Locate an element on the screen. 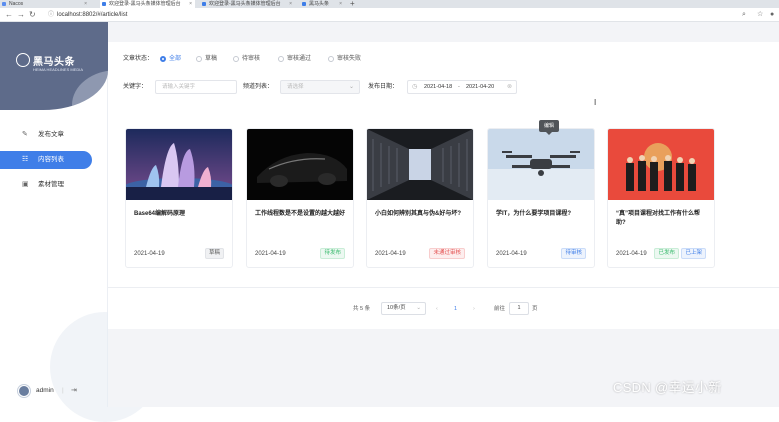  radio-label: 全部 is located at coordinates (175, 59).